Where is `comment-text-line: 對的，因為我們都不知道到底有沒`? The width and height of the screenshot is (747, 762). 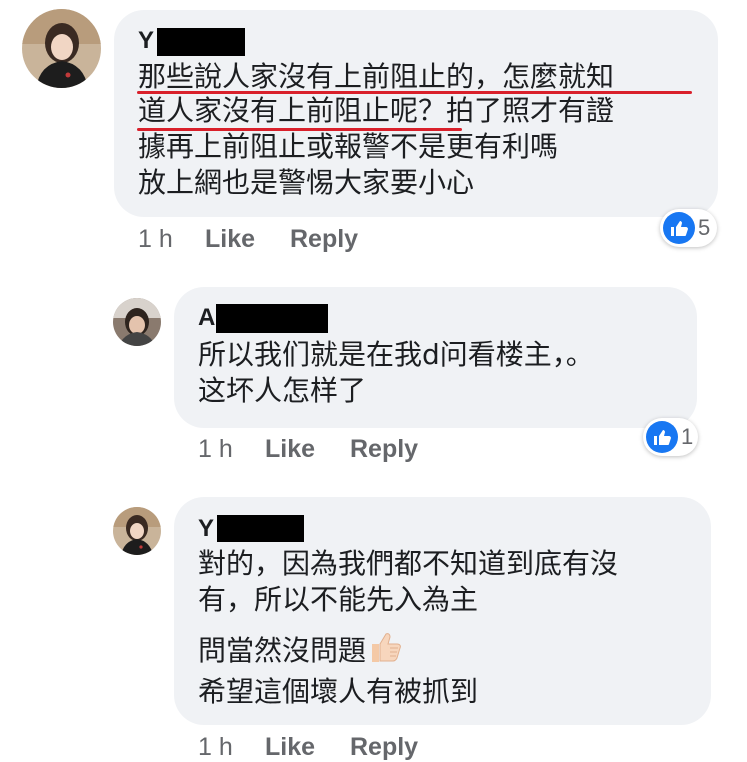 comment-text-line: 對的，因為我們都不知道到底有沒 is located at coordinates (408, 563).